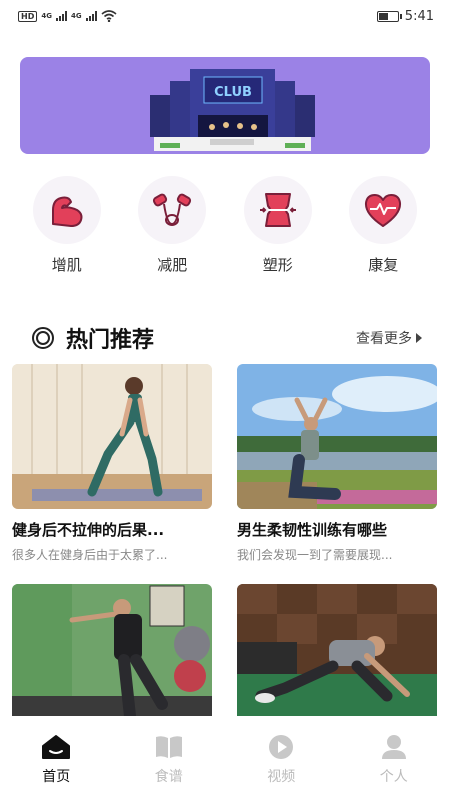 The width and height of the screenshot is (450, 800). What do you see at coordinates (56, 761) in the screenshot?
I see `nav-home: 首页` at bounding box center [56, 761].